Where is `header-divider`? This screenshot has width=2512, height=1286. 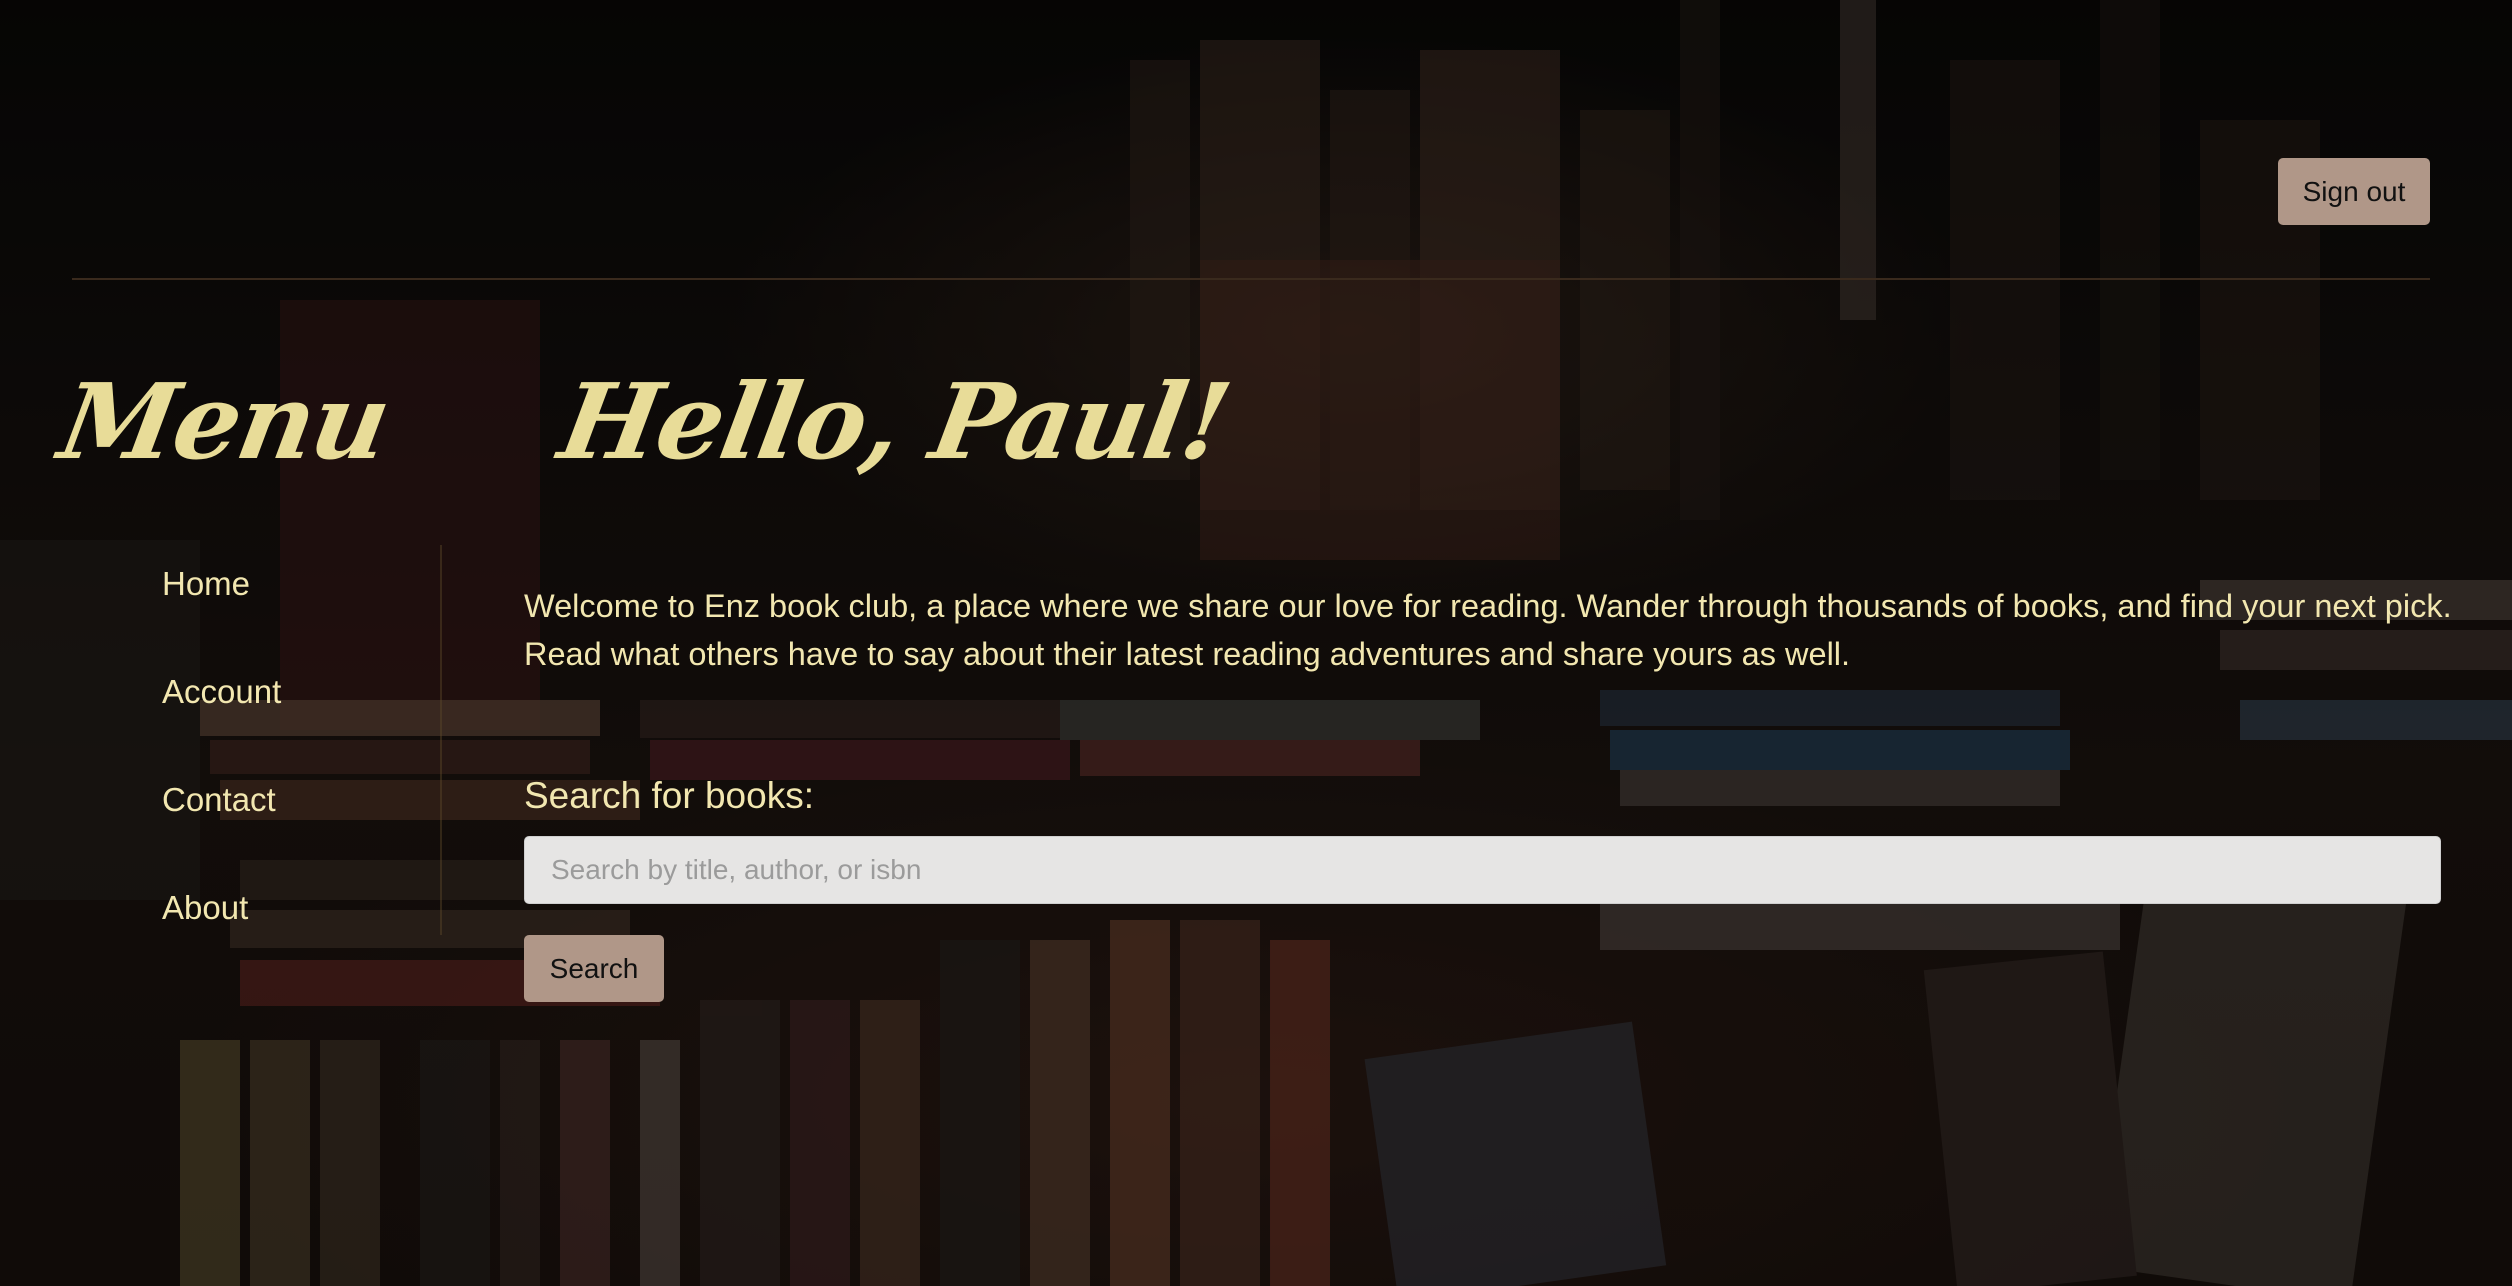 header-divider is located at coordinates (1251, 279).